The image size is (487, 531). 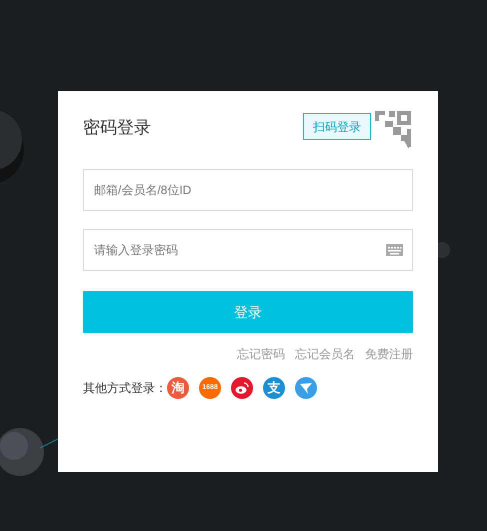 What do you see at coordinates (178, 388) in the screenshot?
I see `provider-logo: 淘` at bounding box center [178, 388].